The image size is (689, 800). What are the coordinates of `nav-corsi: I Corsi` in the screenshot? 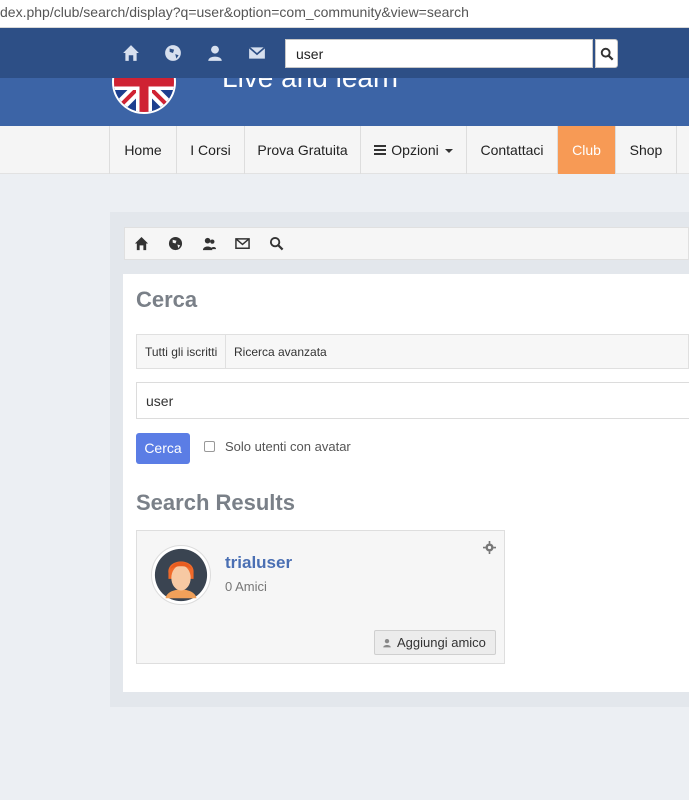 It's located at (210, 150).